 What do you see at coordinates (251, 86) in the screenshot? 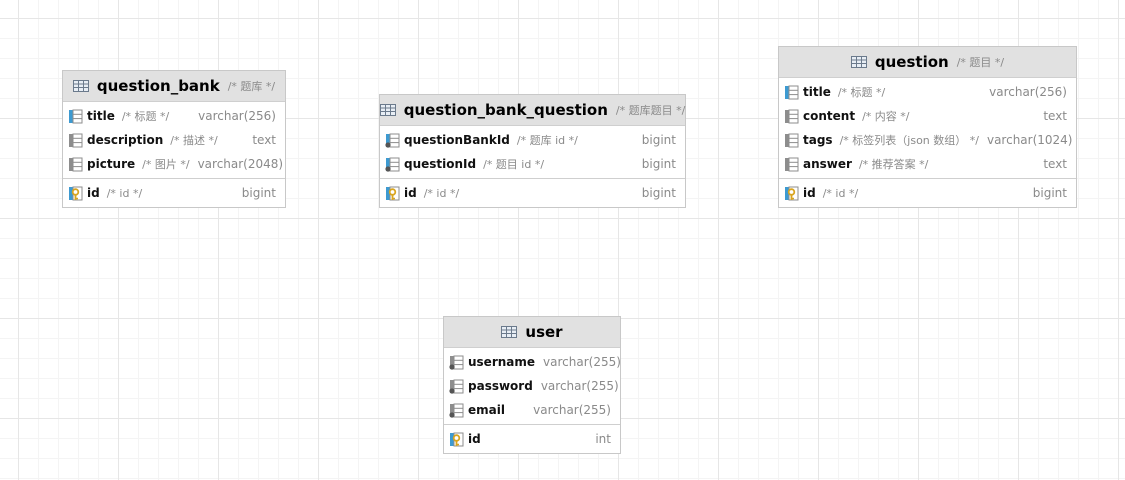
I see `table-comment: /* 题库 */` at bounding box center [251, 86].